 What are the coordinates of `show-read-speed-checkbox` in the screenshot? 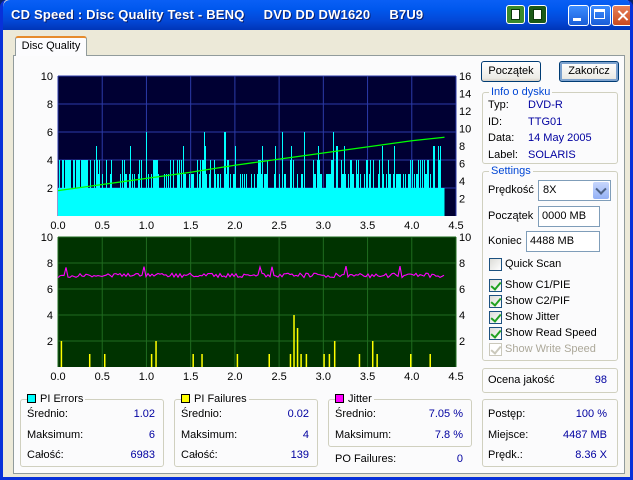 It's located at (495, 333).